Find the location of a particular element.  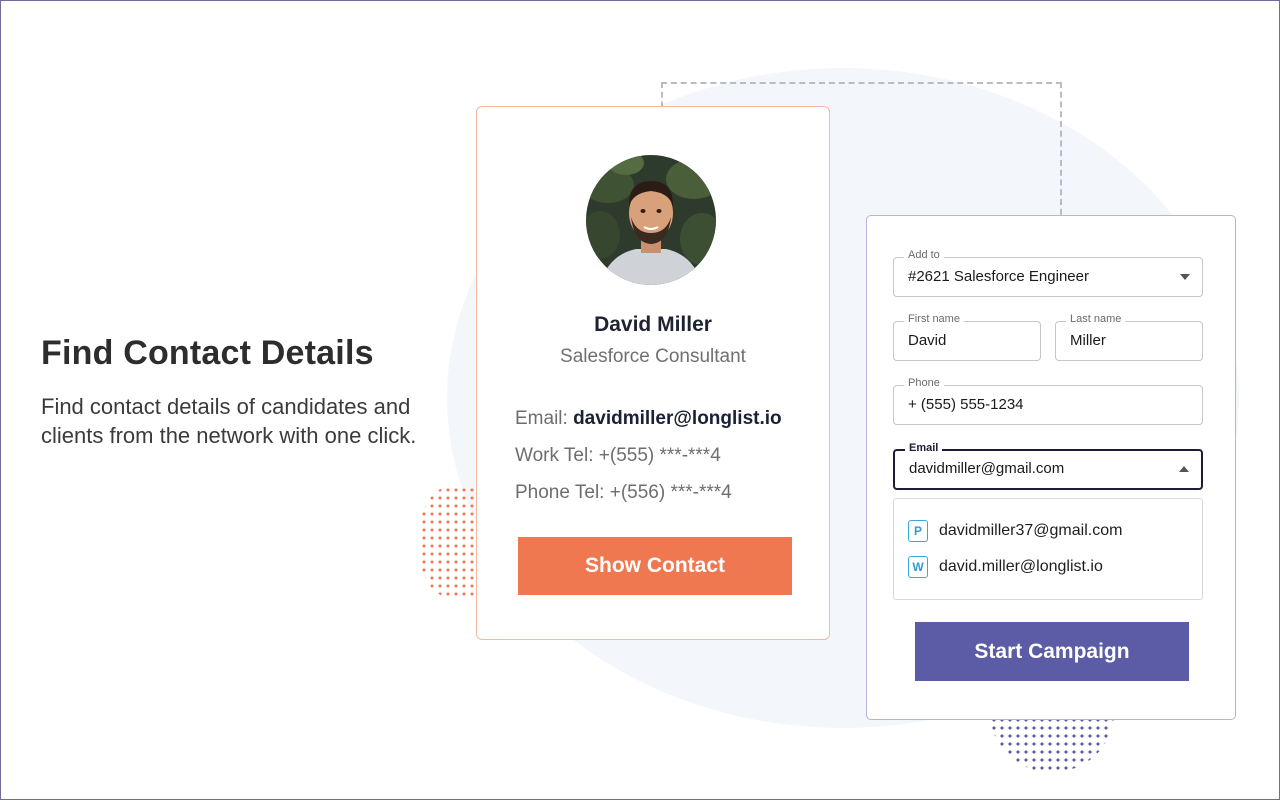

first-name-label: First name is located at coordinates (934, 319).